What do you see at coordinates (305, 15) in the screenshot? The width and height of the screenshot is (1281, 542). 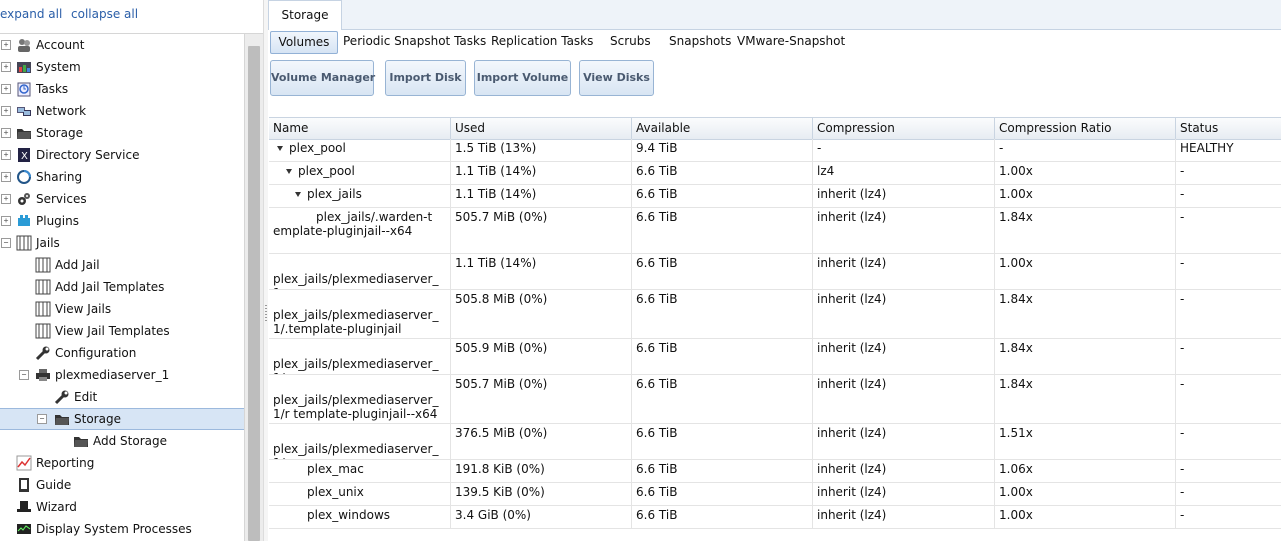 I see `tab-storage: Storage` at bounding box center [305, 15].